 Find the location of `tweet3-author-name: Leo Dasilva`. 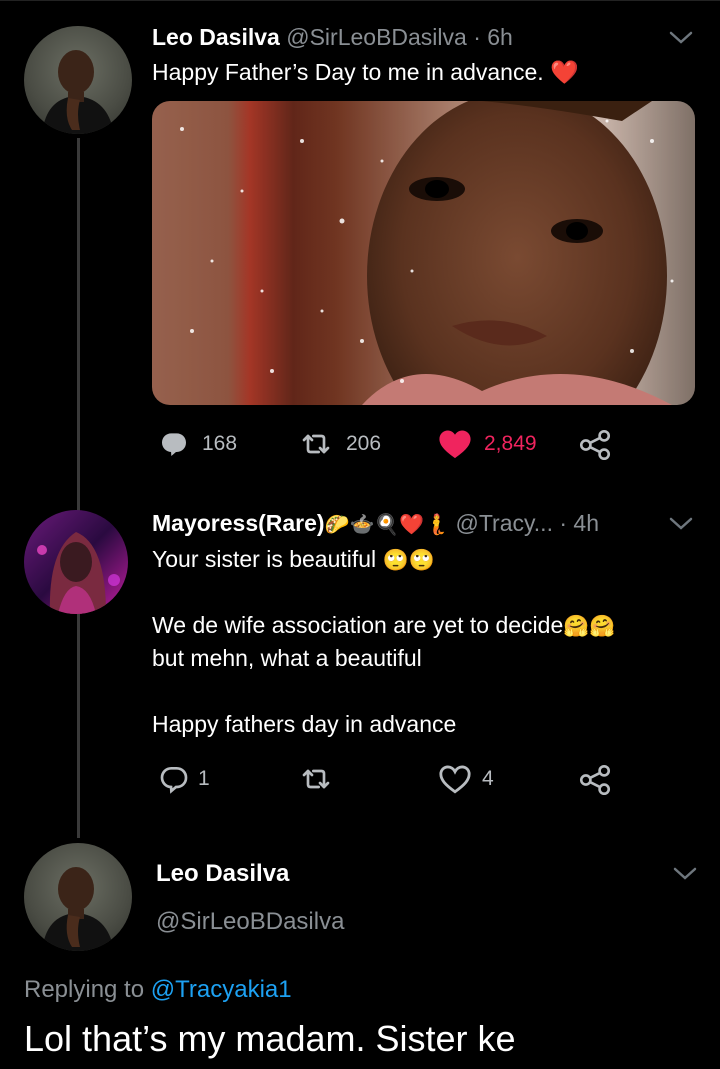

tweet3-author-name: Leo Dasilva is located at coordinates (222, 874).